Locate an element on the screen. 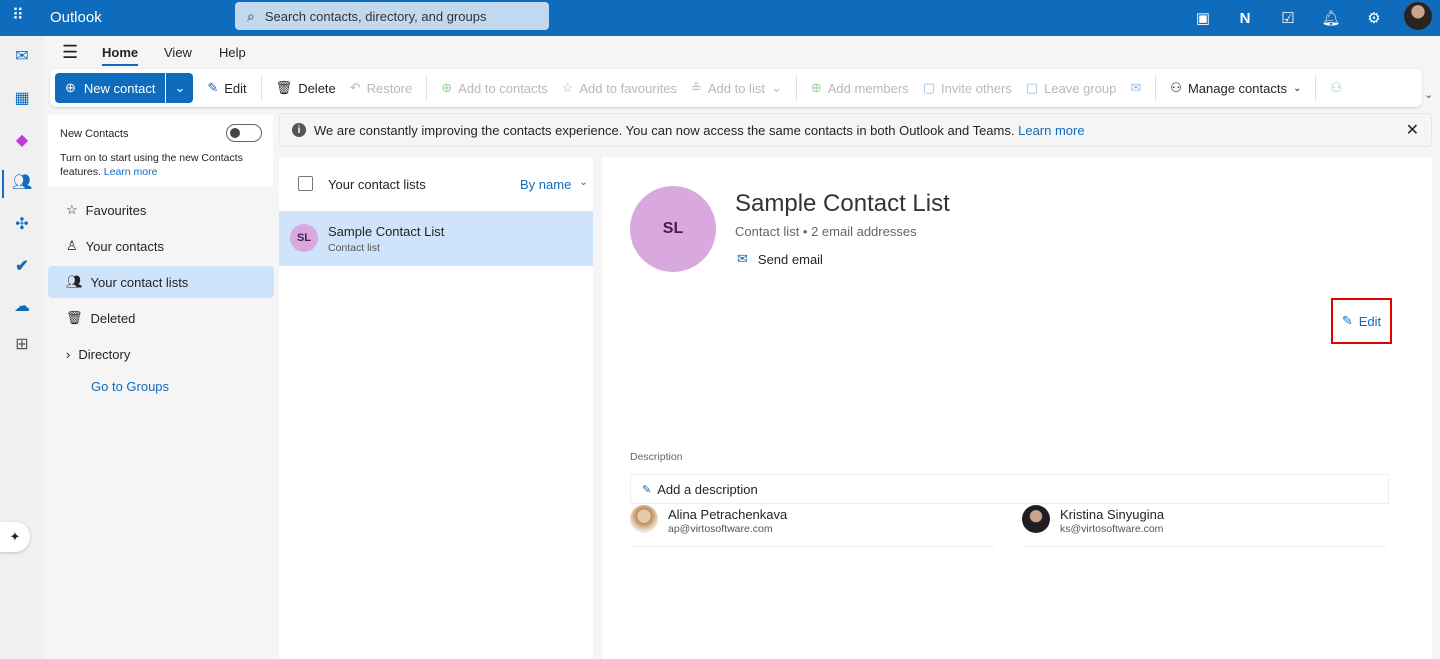  info-icon: i is located at coordinates (299, 130).